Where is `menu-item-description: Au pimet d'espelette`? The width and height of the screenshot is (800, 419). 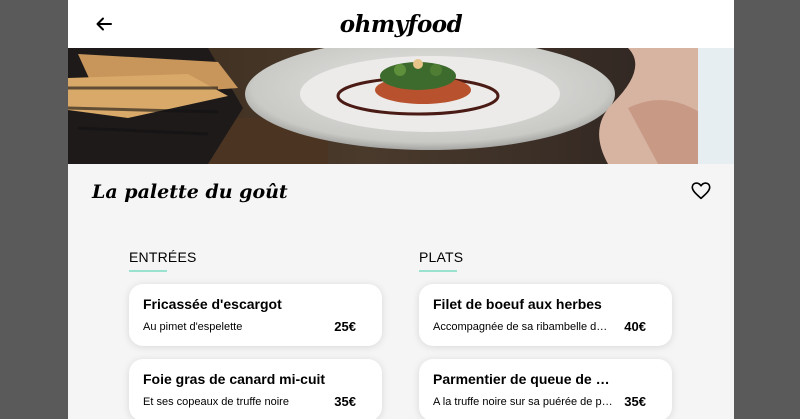
menu-item-description: Au pimet d'espelette is located at coordinates (193, 327).